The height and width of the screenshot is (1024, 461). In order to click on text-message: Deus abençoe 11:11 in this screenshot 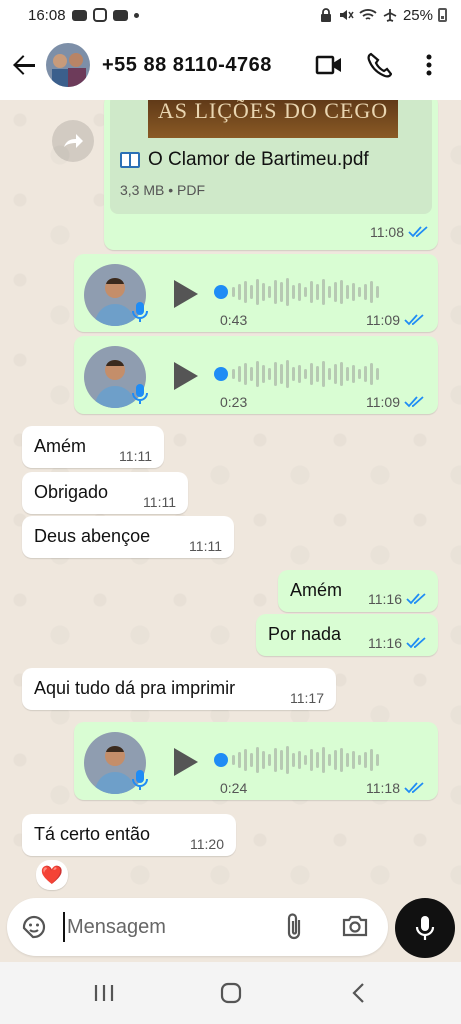, I will do `click(128, 537)`.